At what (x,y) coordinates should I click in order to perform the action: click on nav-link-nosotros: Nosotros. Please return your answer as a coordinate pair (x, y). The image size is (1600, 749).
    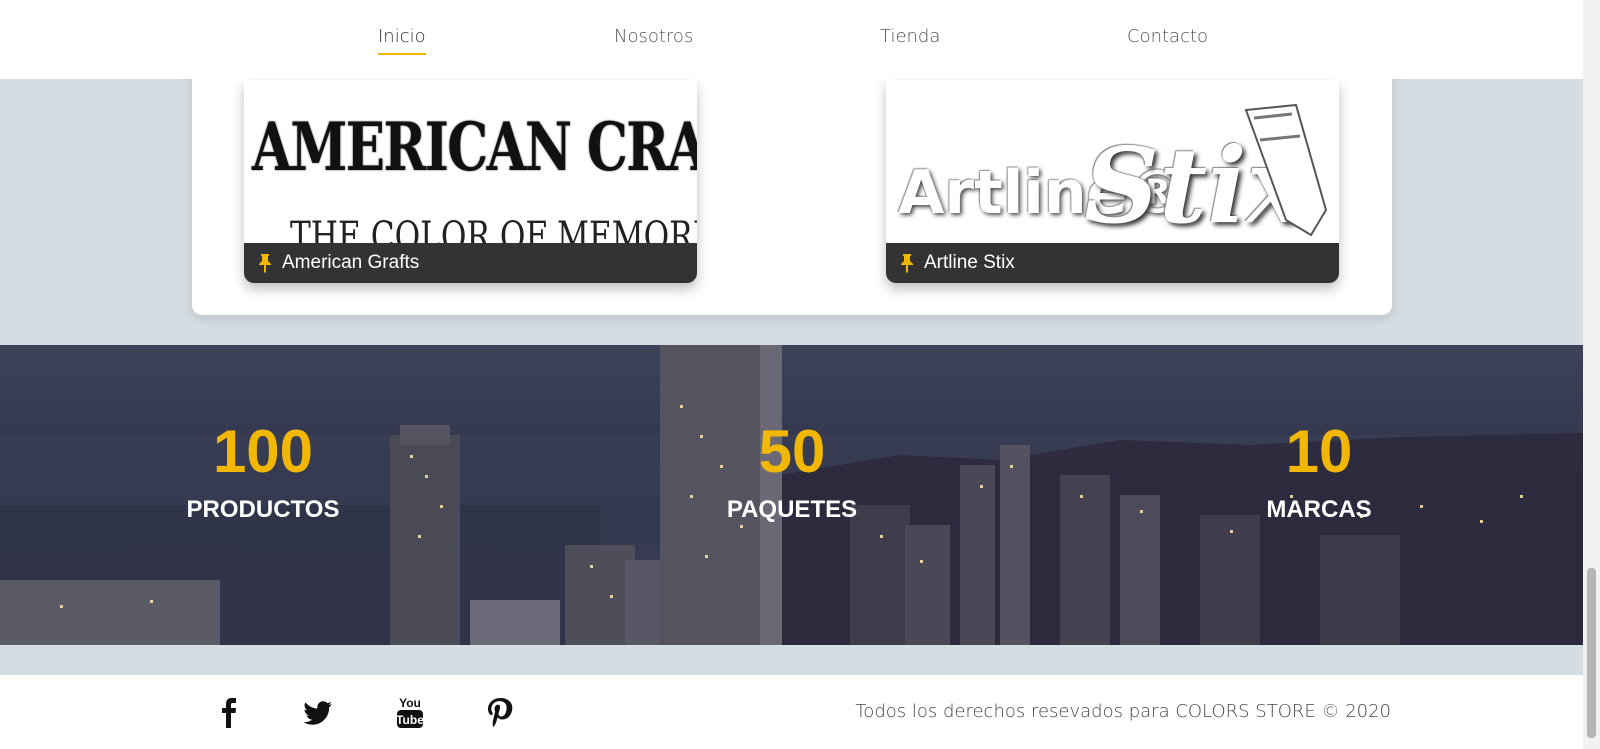
    Looking at the image, I should click on (653, 39).